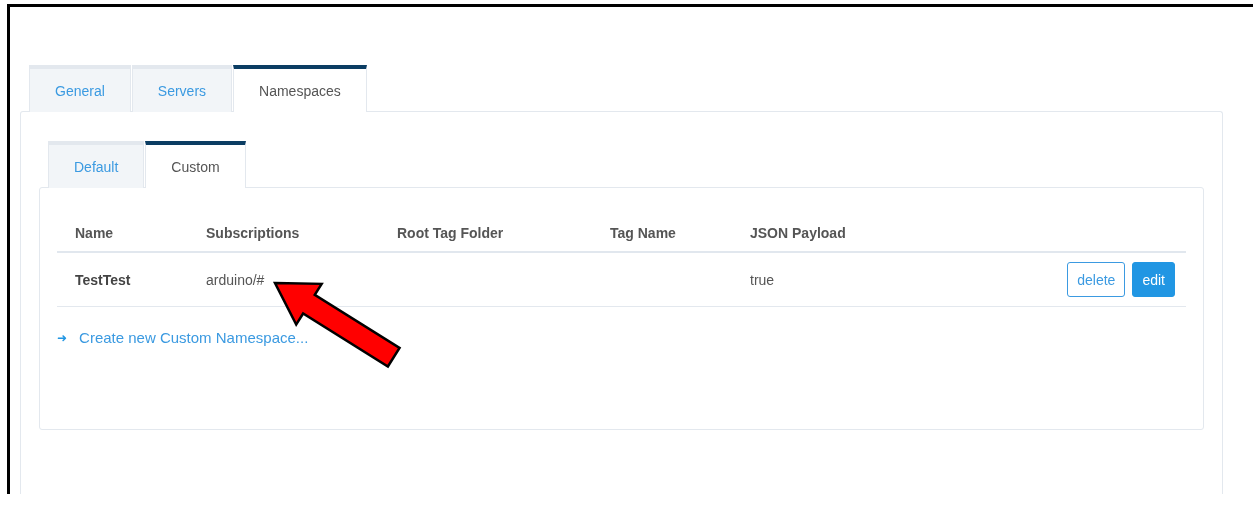  I want to click on subscription-cell: arduino/#, so click(235, 279).